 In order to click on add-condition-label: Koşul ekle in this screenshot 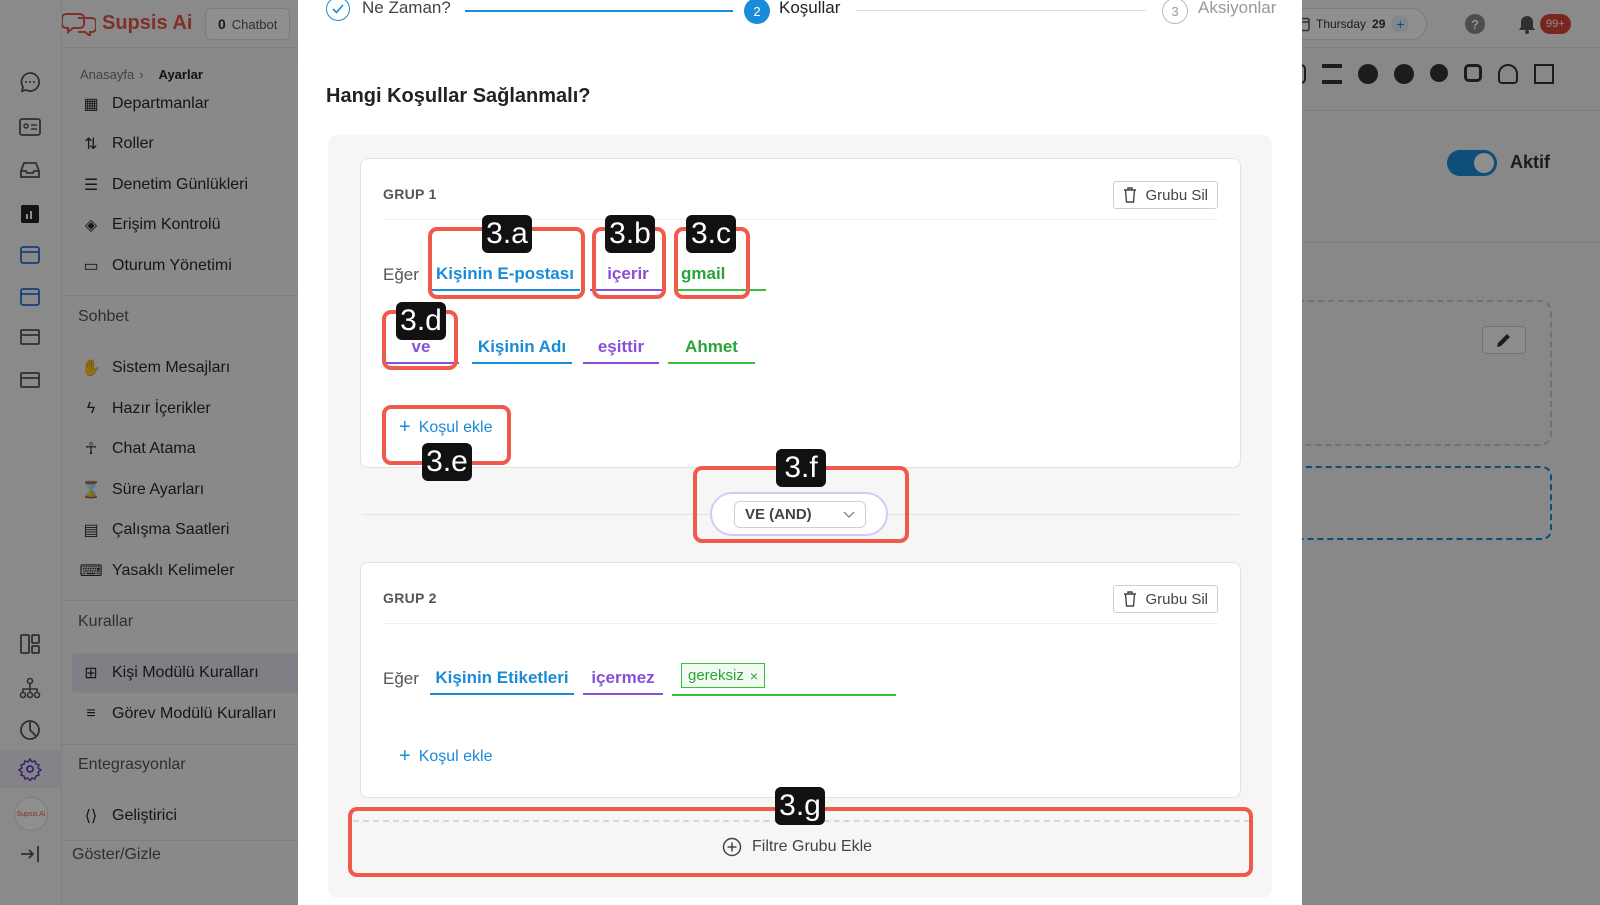, I will do `click(455, 756)`.